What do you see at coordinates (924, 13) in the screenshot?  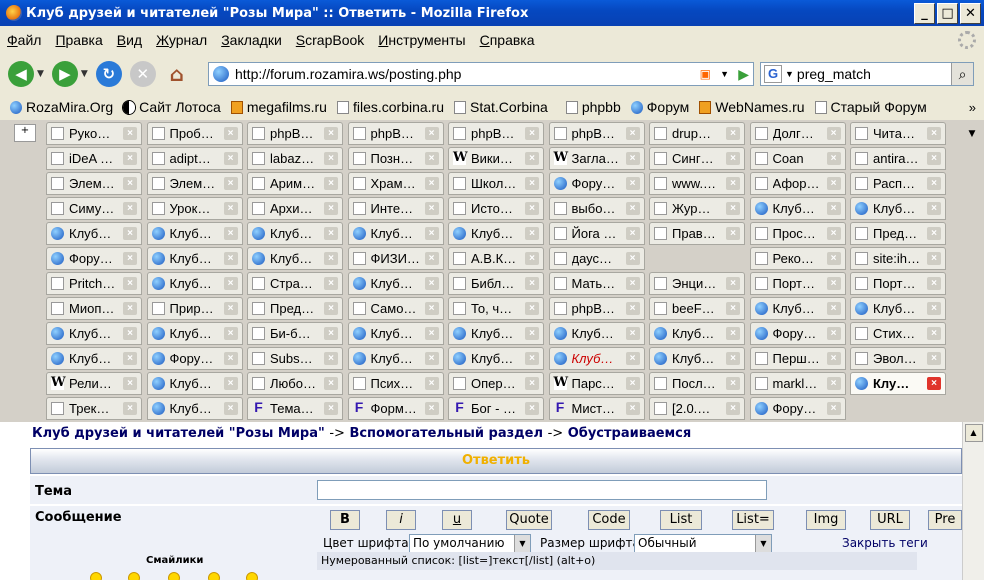 I see `minimize-button: _` at bounding box center [924, 13].